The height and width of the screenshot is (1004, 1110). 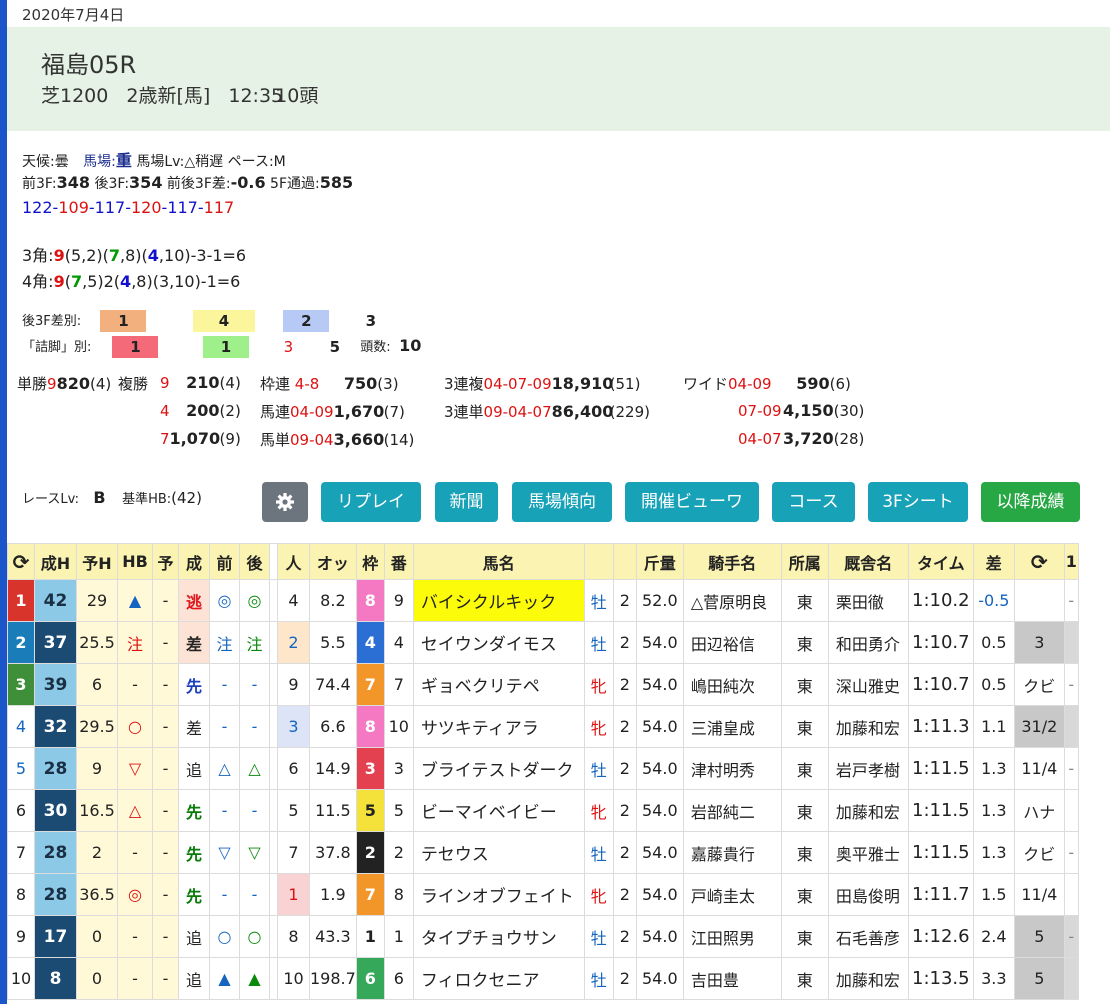 I want to click on col-header: タイム, so click(x=940, y=561).